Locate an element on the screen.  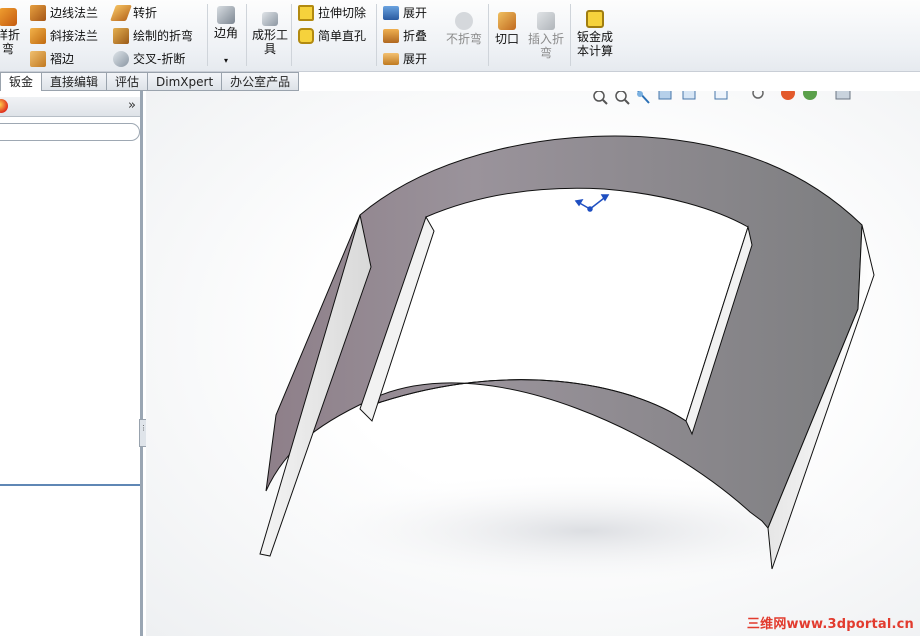
costing-icon is located at coordinates (595, 19).